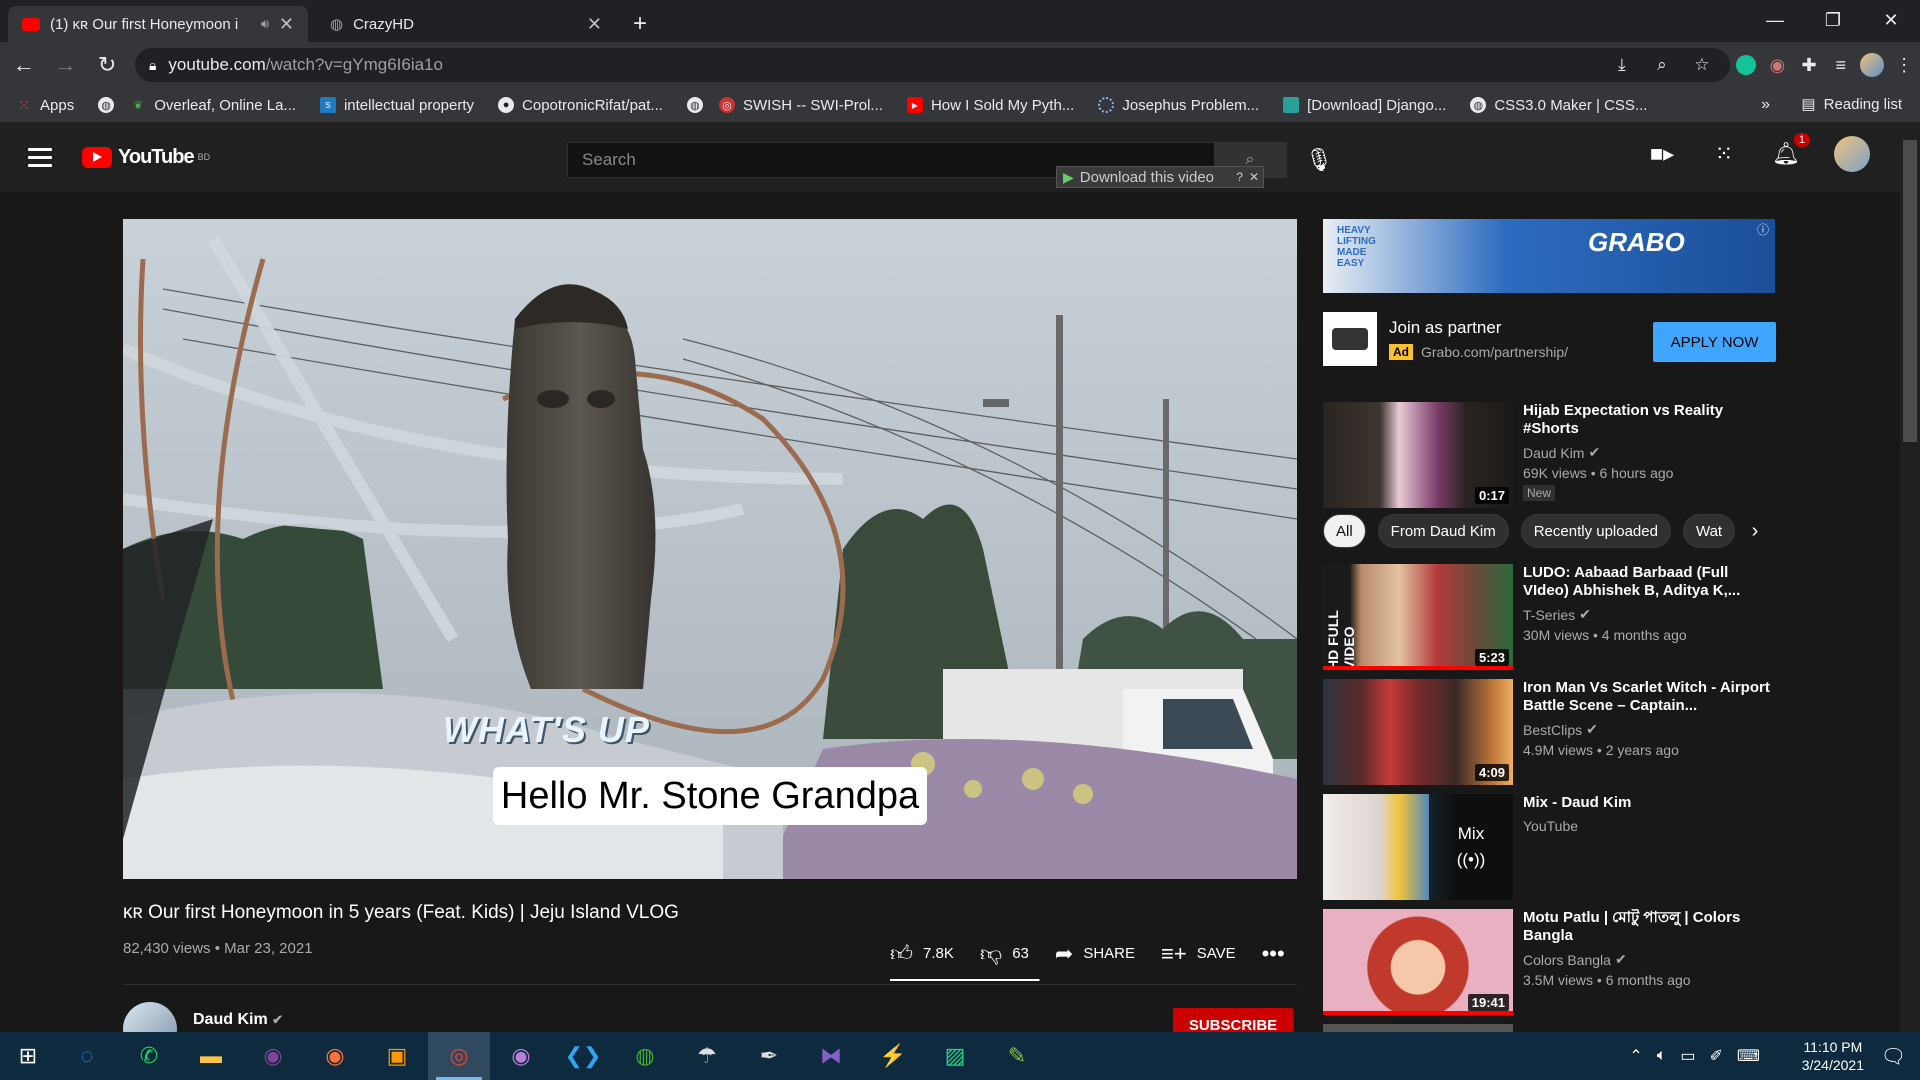 Image resolution: width=1920 pixels, height=1080 pixels. I want to click on chevron-up-icon: ⌃, so click(1635, 1056).